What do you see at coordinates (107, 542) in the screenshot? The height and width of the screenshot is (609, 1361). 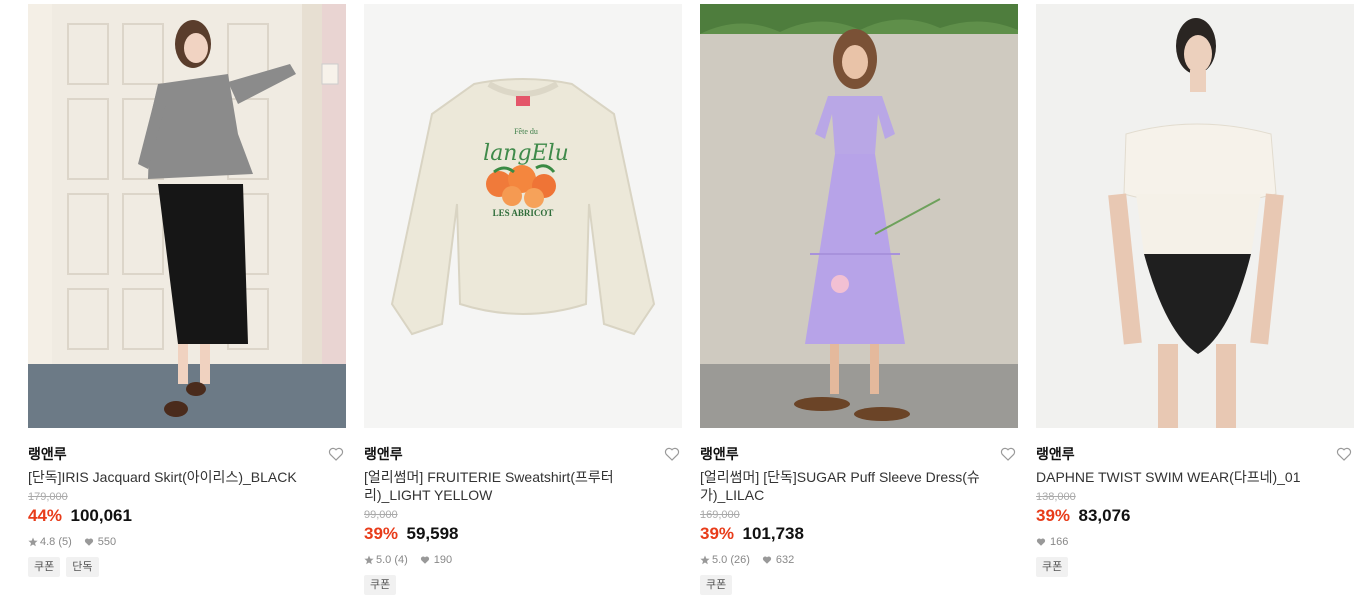 I see `like-count: 550` at bounding box center [107, 542].